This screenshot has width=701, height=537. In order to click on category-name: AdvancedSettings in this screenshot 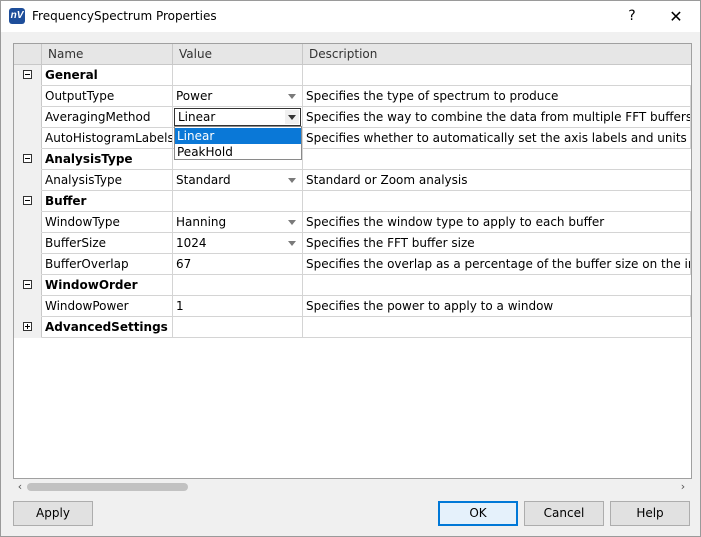, I will do `click(107, 327)`.